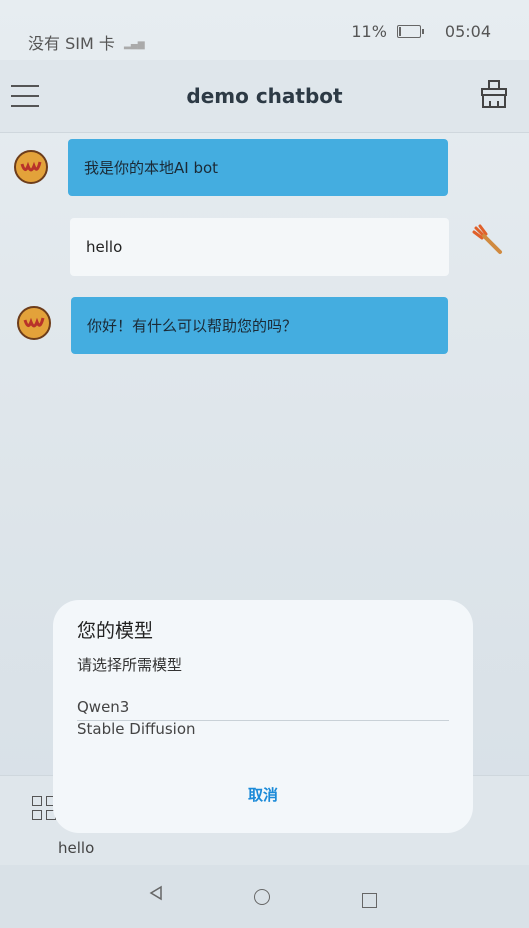 This screenshot has height=928, width=529. Describe the element at coordinates (103, 707) in the screenshot. I see `model-option-qwen3: Qwen3` at that location.